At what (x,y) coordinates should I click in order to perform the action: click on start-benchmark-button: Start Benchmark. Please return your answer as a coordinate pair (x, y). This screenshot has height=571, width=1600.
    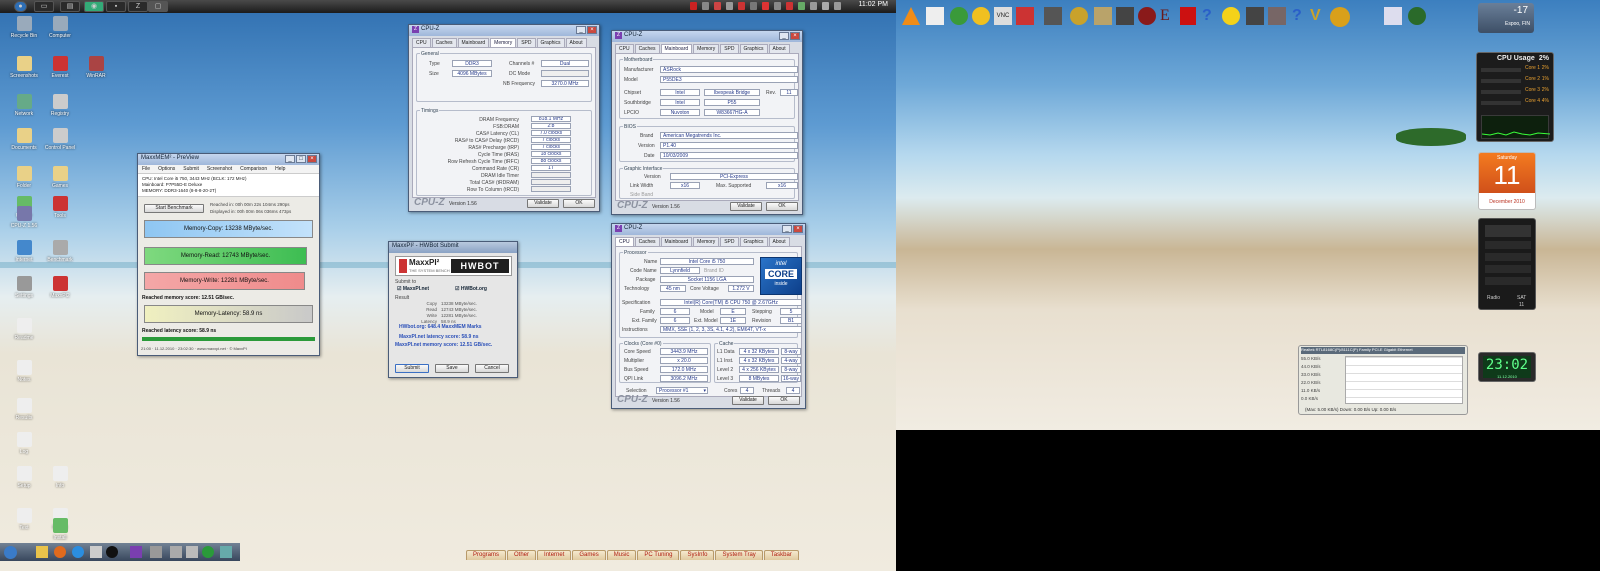
    Looking at the image, I should click on (174, 208).